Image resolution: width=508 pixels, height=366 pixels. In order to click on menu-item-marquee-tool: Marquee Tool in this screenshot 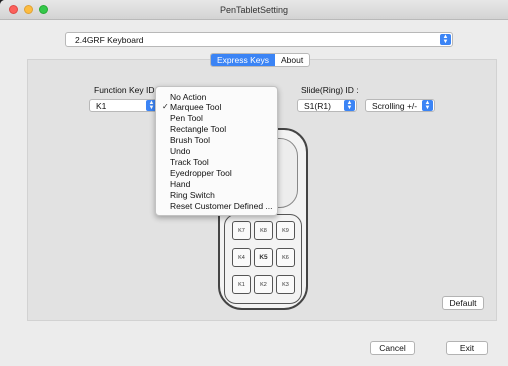, I will do `click(195, 107)`.